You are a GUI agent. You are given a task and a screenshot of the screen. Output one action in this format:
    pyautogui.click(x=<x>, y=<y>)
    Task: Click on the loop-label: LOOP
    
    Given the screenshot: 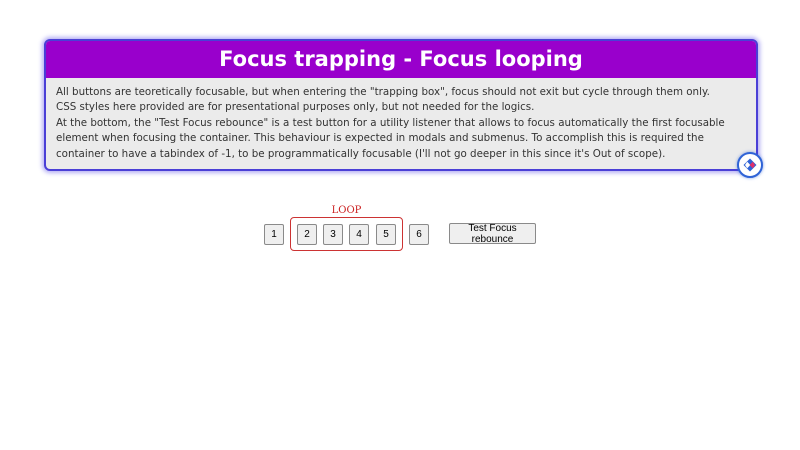 What is the action you would take?
    pyautogui.click(x=346, y=210)
    